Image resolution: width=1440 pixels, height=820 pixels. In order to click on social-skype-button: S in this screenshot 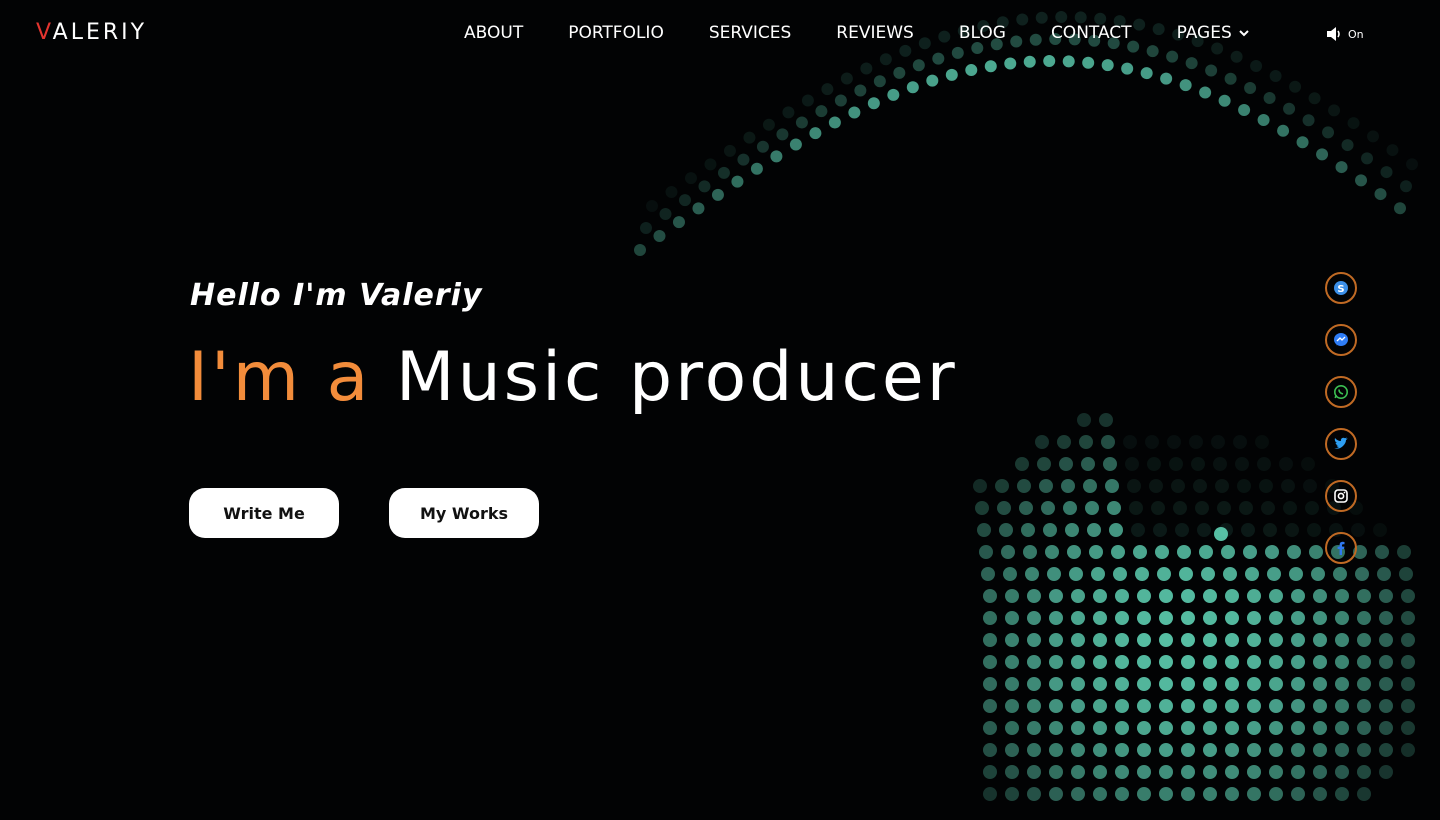, I will do `click(1341, 288)`.